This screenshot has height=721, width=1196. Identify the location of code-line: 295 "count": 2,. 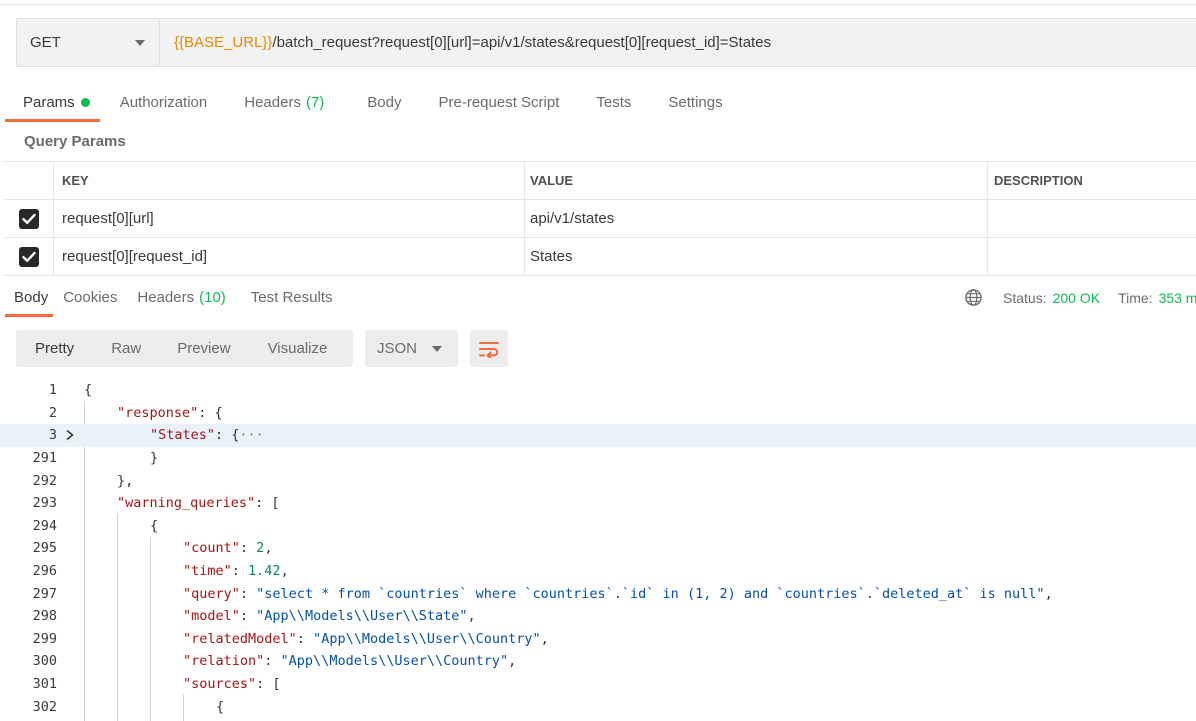
(598, 548).